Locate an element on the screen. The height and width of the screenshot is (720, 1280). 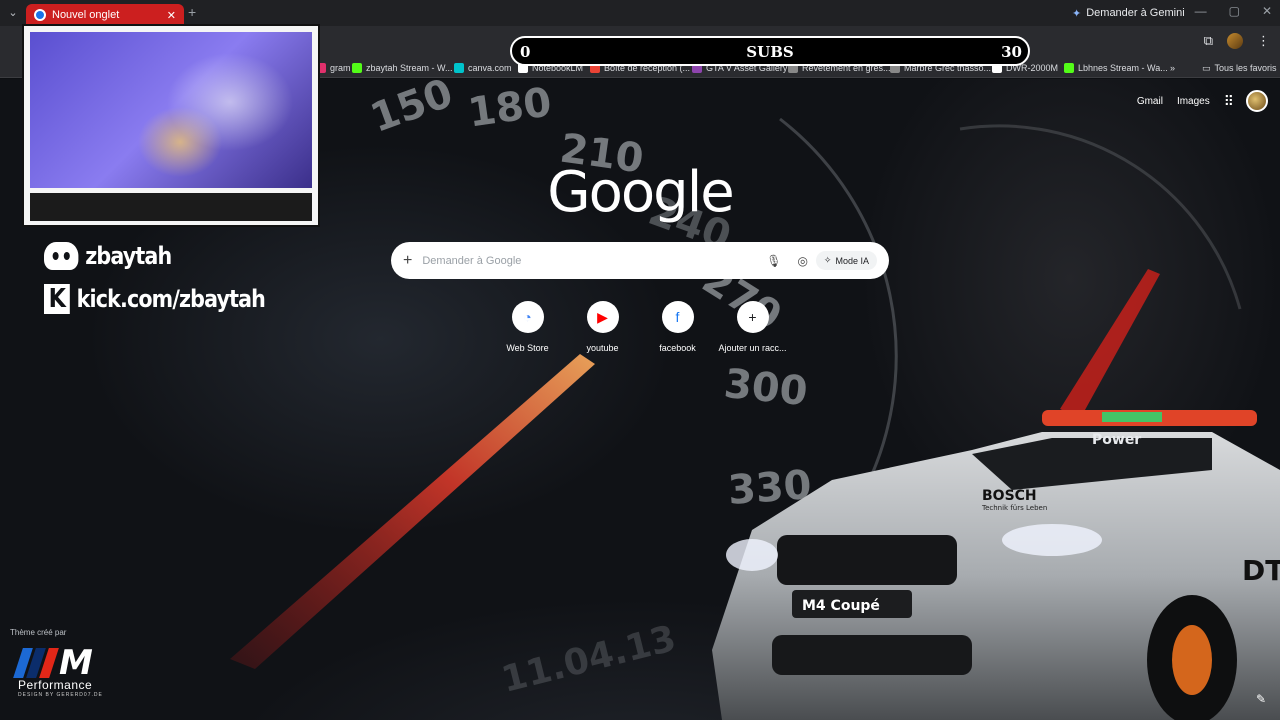
m-letter: M is located at coordinates (76, 663).